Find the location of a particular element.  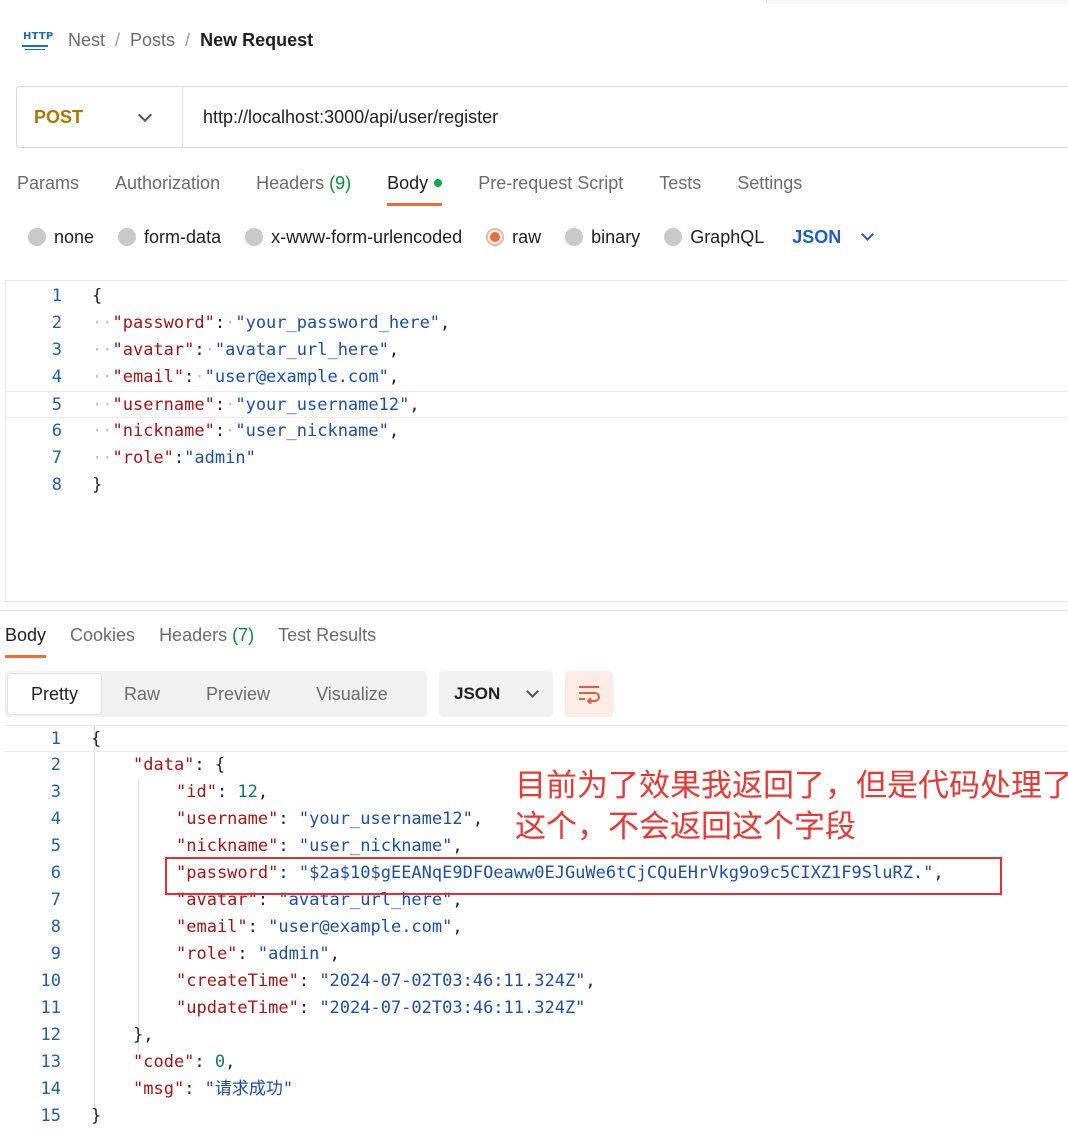

breadcrumb-collection: Nest is located at coordinates (86, 40).